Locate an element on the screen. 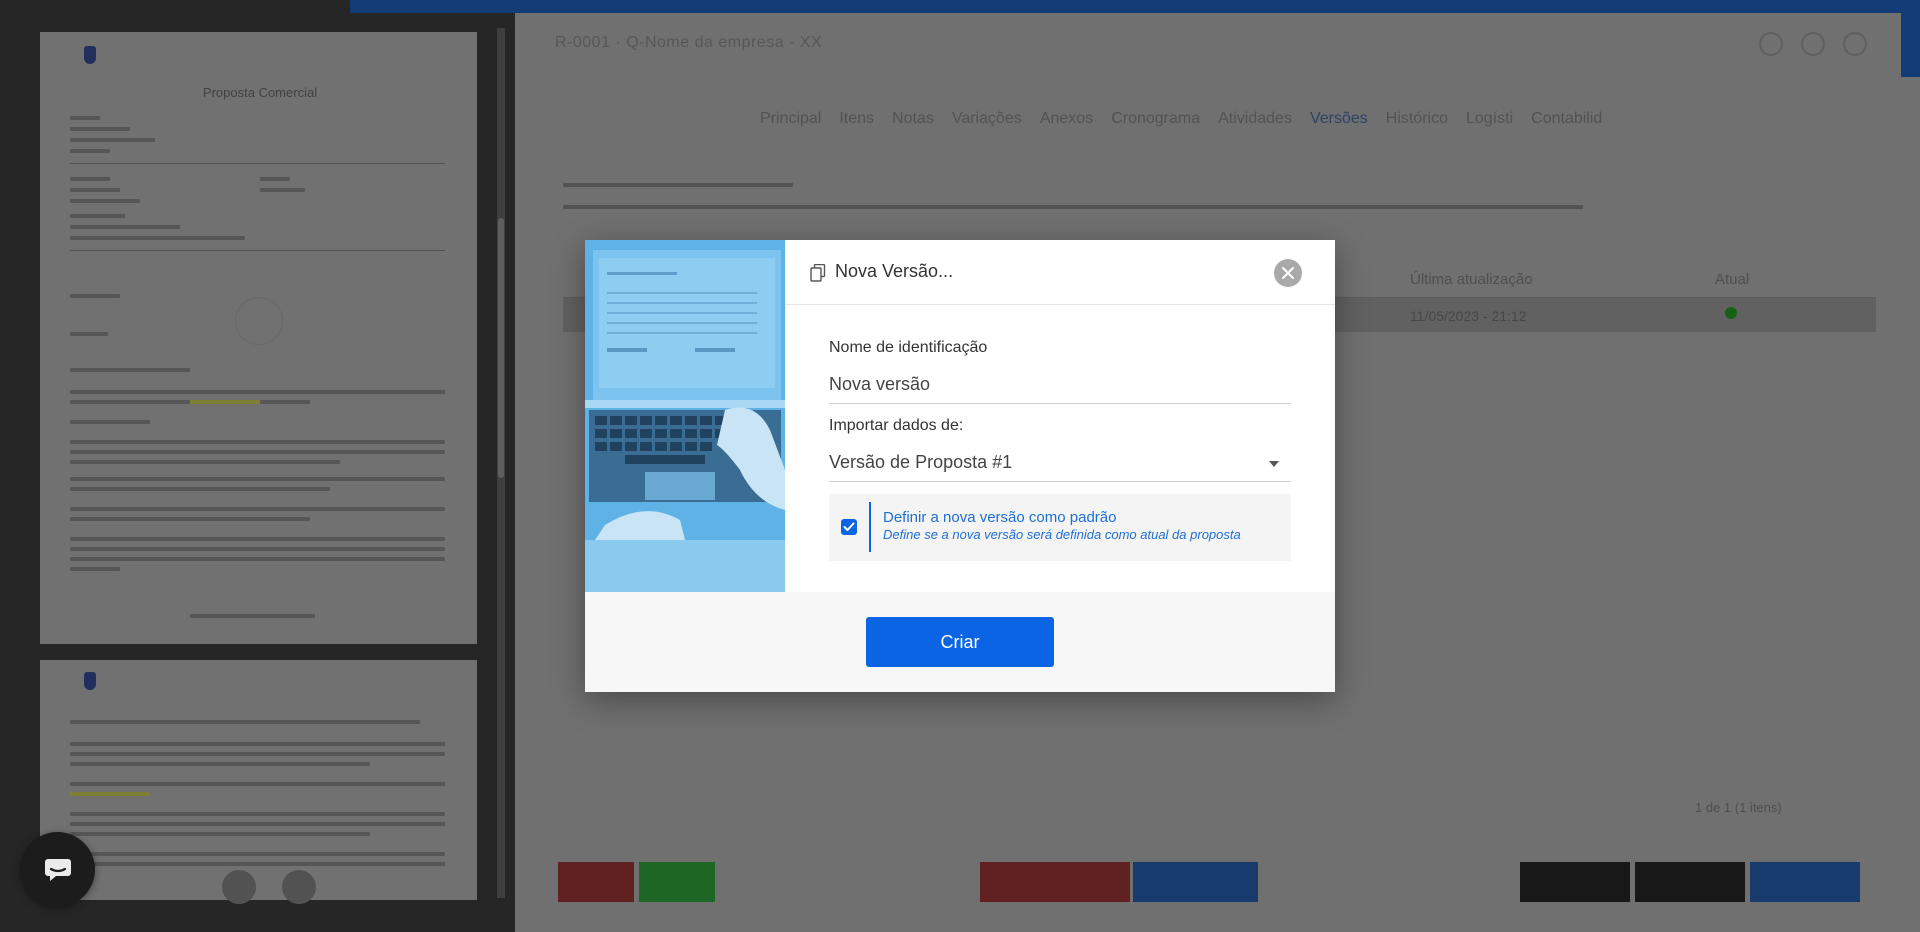 The width and height of the screenshot is (1920, 932). close-icon is located at coordinates (1288, 273).